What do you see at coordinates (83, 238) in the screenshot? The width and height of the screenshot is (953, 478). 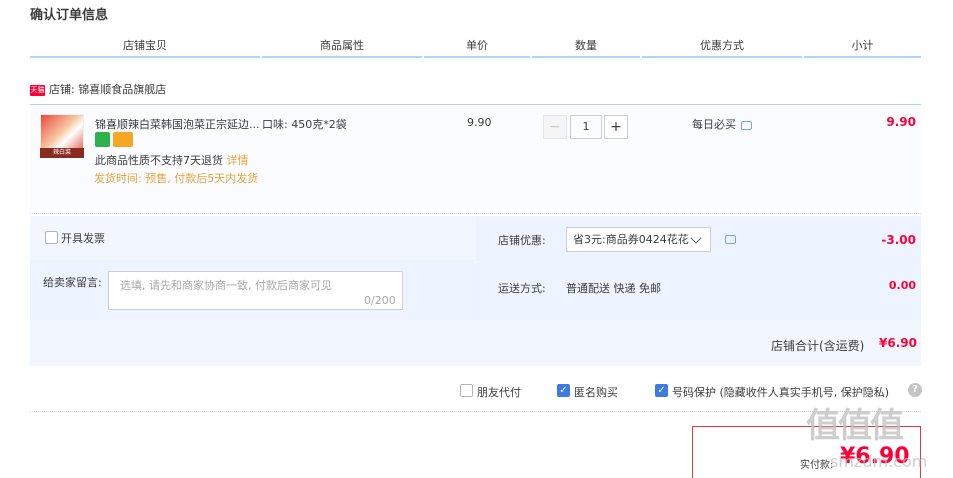 I see `invoice-label: 开具发票` at bounding box center [83, 238].